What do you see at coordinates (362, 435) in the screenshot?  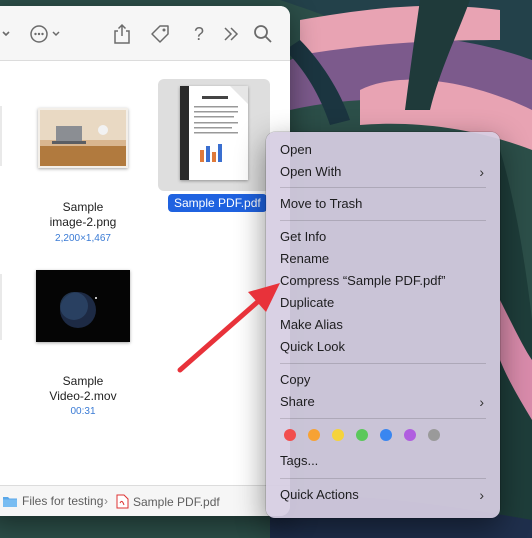 I see `tag-green-dot` at bounding box center [362, 435].